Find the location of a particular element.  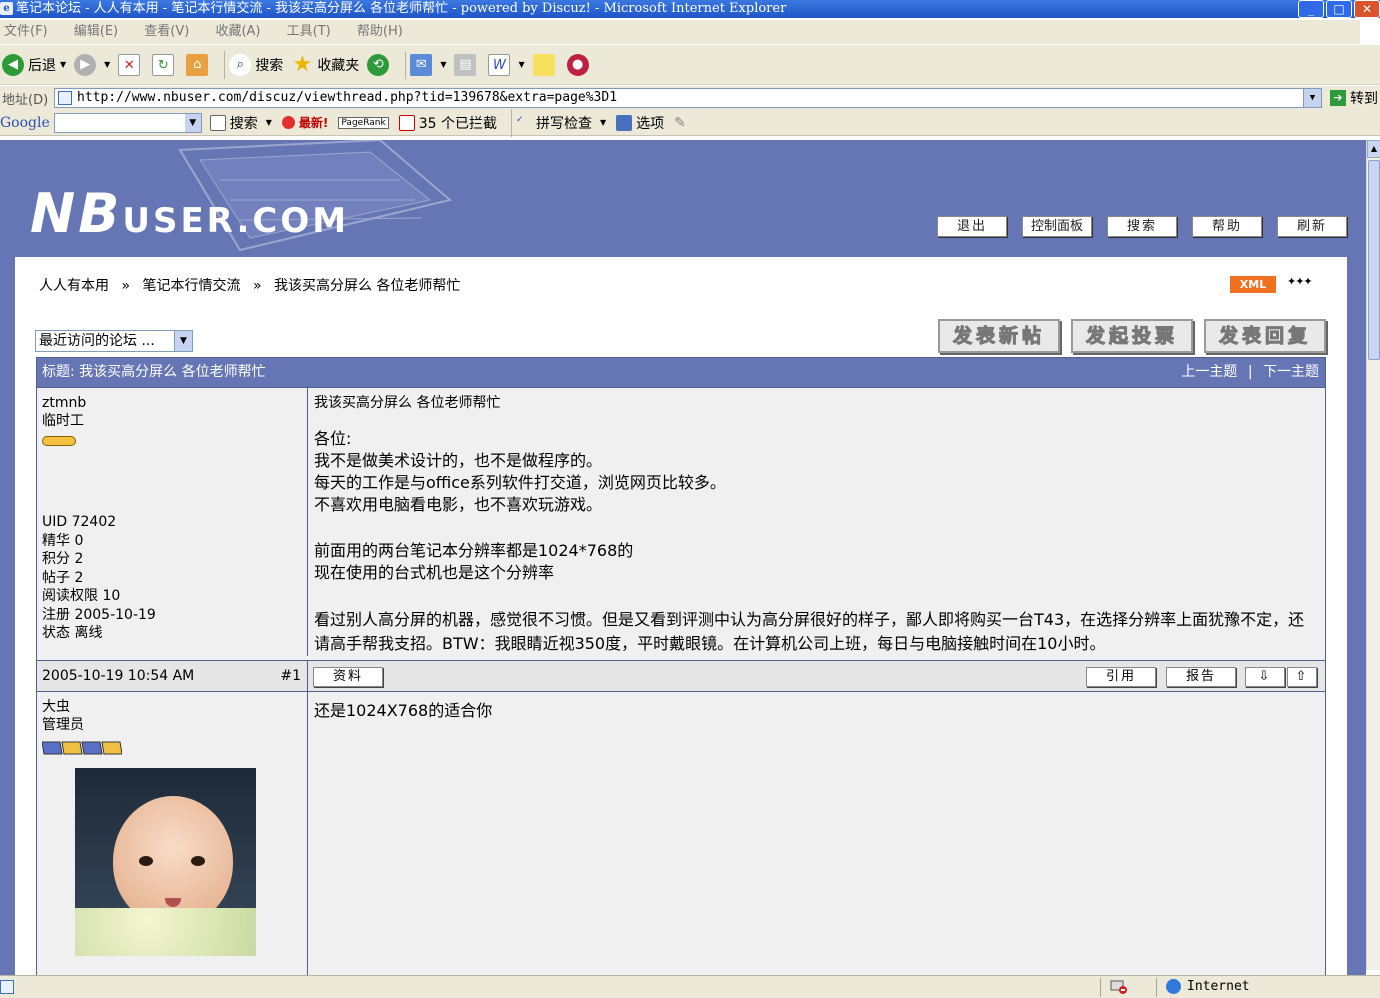

edit-button: W ▼ is located at coordinates (506, 64).